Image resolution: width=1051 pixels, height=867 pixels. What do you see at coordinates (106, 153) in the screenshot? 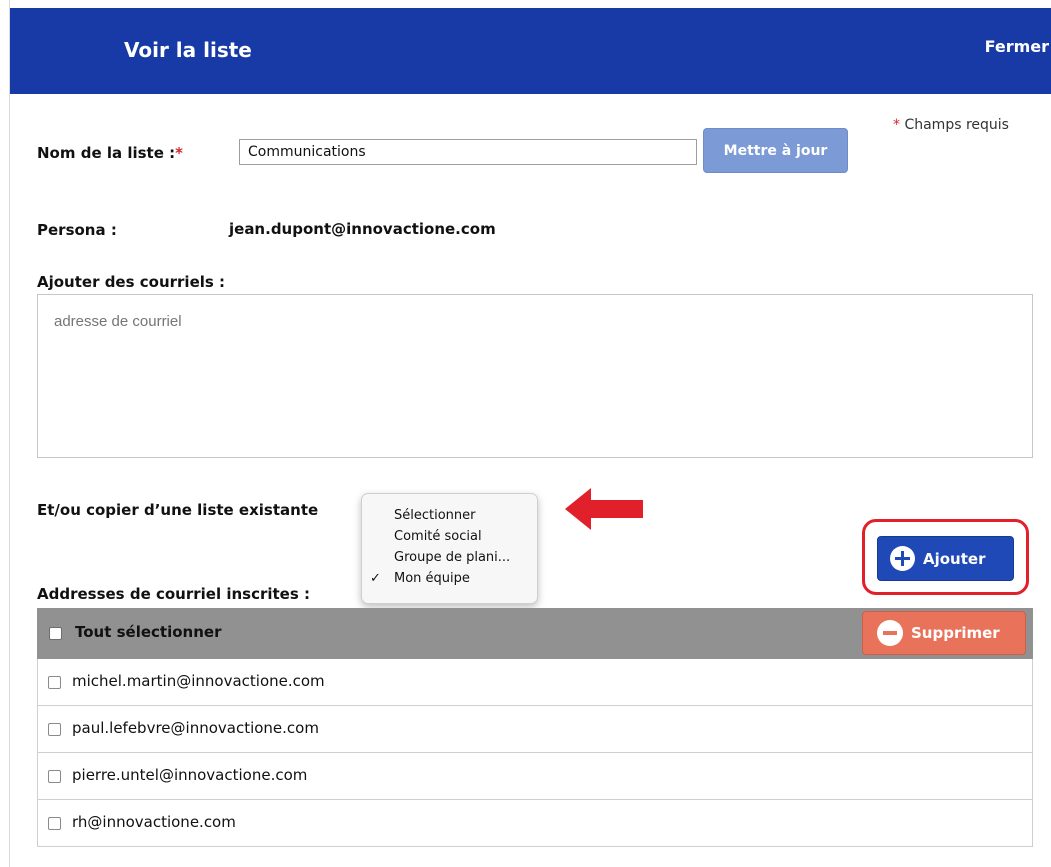
I see `list-name-label-text: Nom de la liste :` at bounding box center [106, 153].